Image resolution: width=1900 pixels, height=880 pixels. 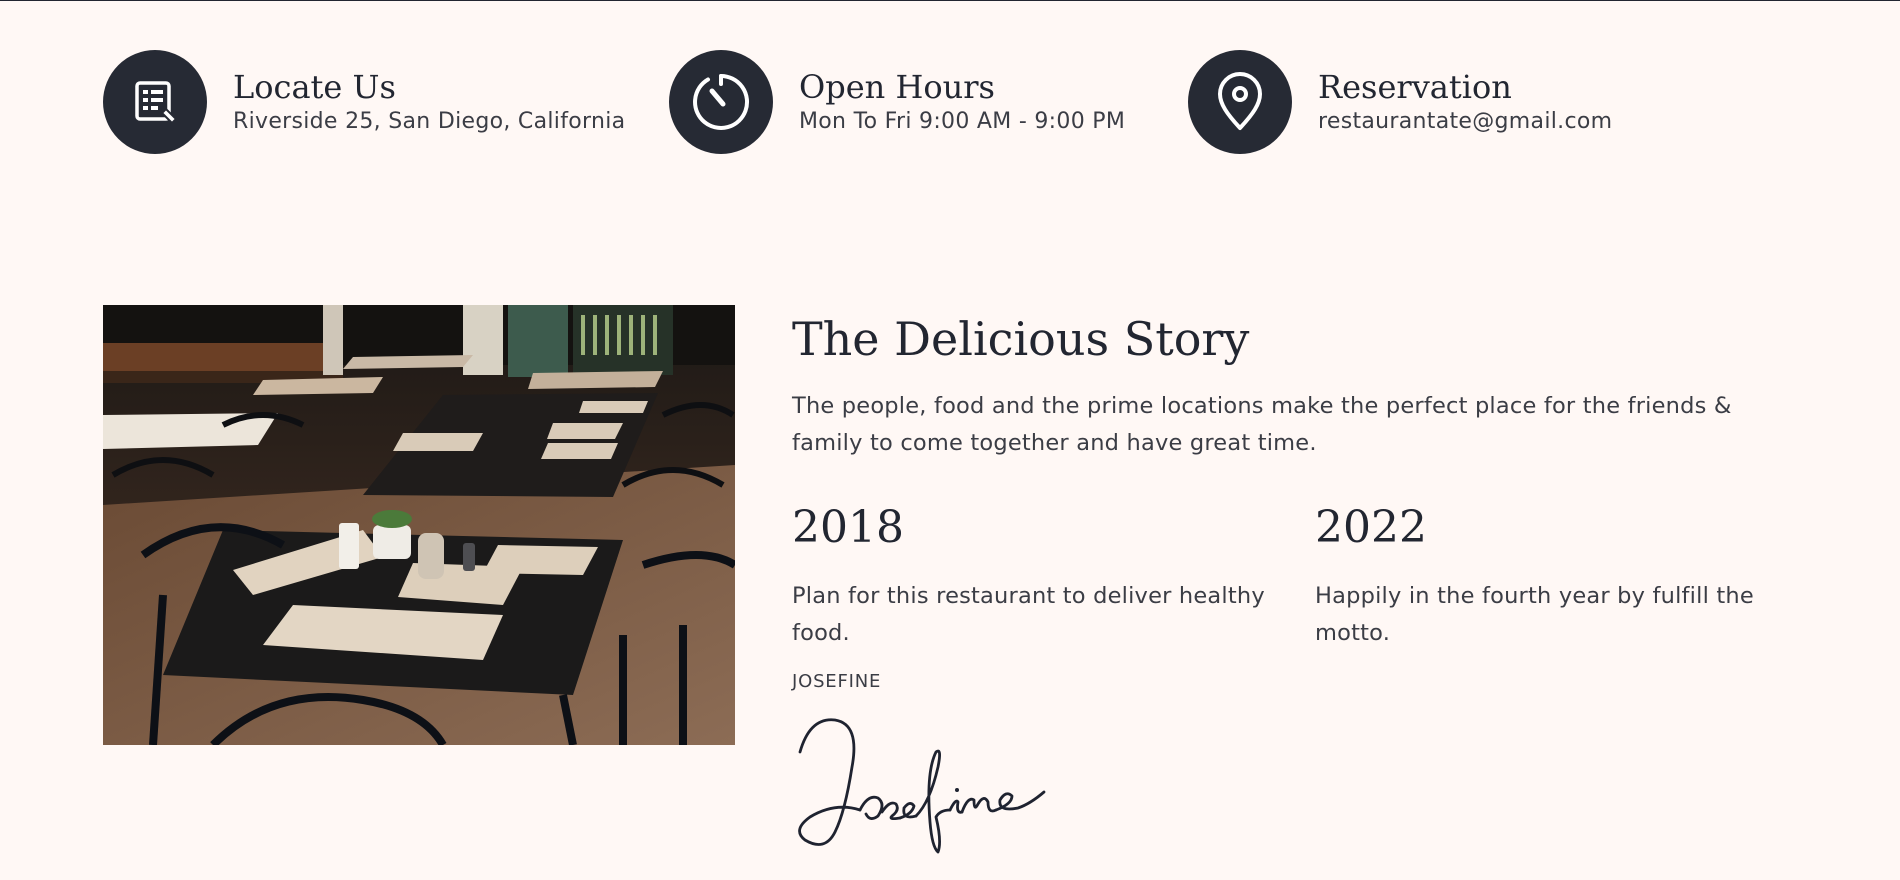 What do you see at coordinates (155, 102) in the screenshot?
I see `menu-list-icon` at bounding box center [155, 102].